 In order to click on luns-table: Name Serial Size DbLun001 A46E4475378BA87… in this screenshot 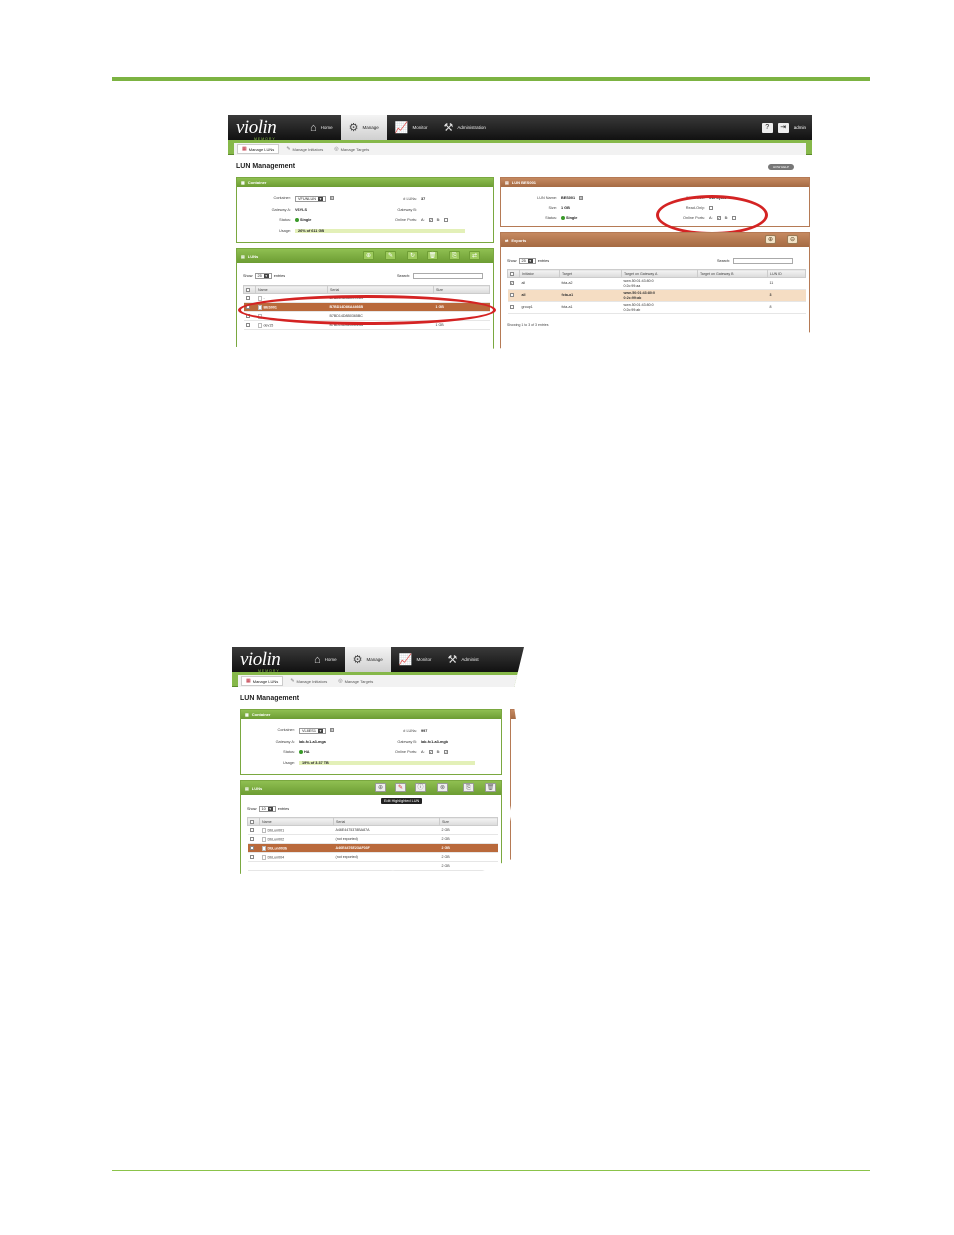, I will do `click(372, 844)`.